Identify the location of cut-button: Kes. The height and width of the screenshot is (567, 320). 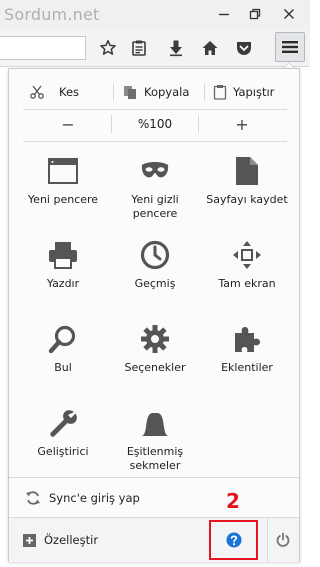
(69, 92).